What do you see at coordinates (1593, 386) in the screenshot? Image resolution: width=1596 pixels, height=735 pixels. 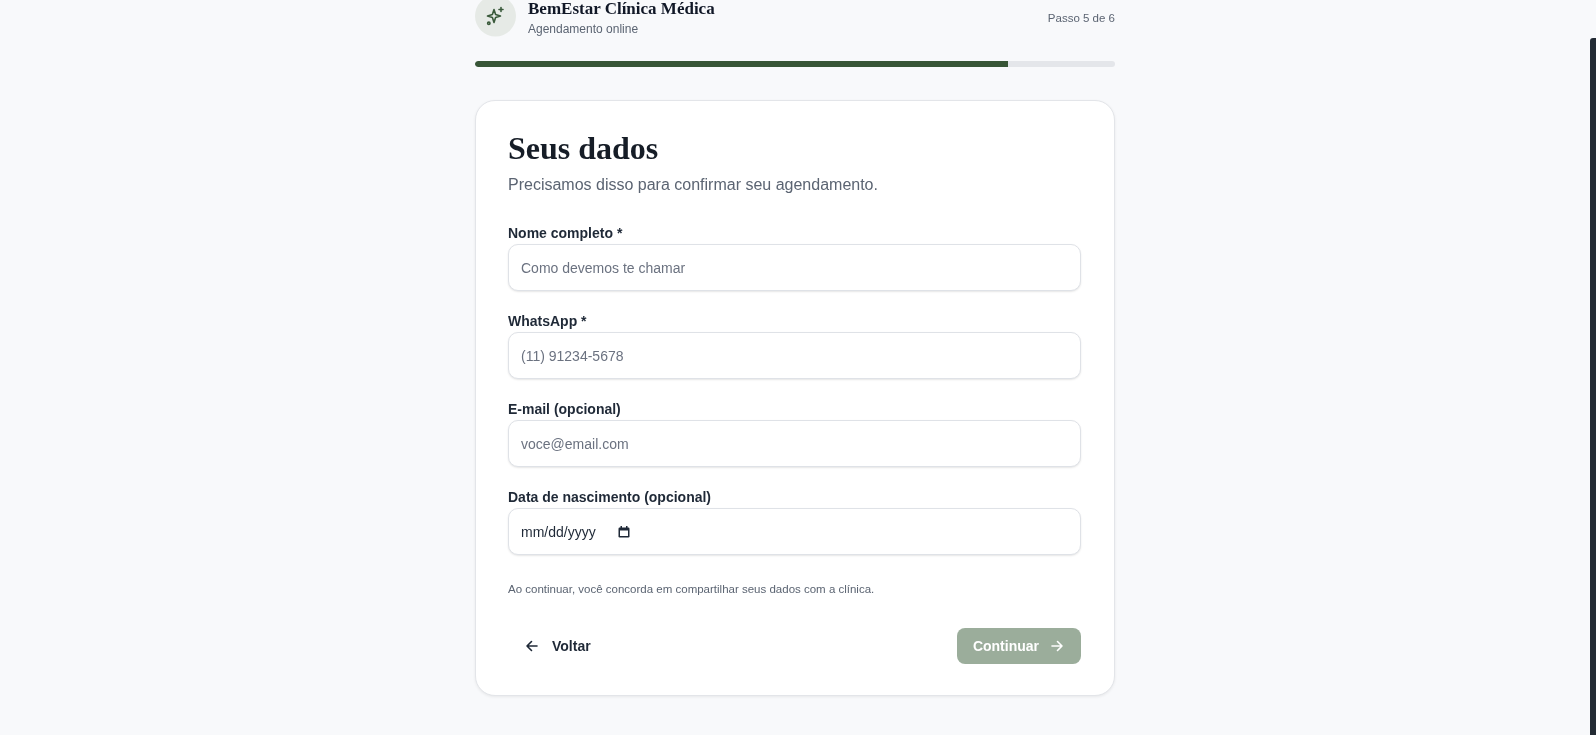 I see `scrollbar-thumb` at bounding box center [1593, 386].